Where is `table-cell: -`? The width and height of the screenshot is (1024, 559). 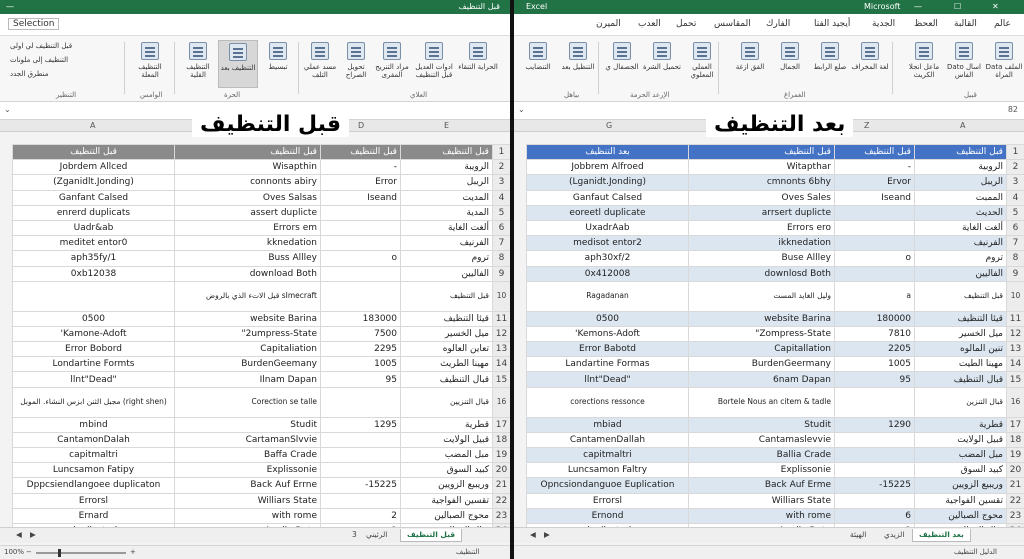 table-cell: - is located at coordinates (874, 167).